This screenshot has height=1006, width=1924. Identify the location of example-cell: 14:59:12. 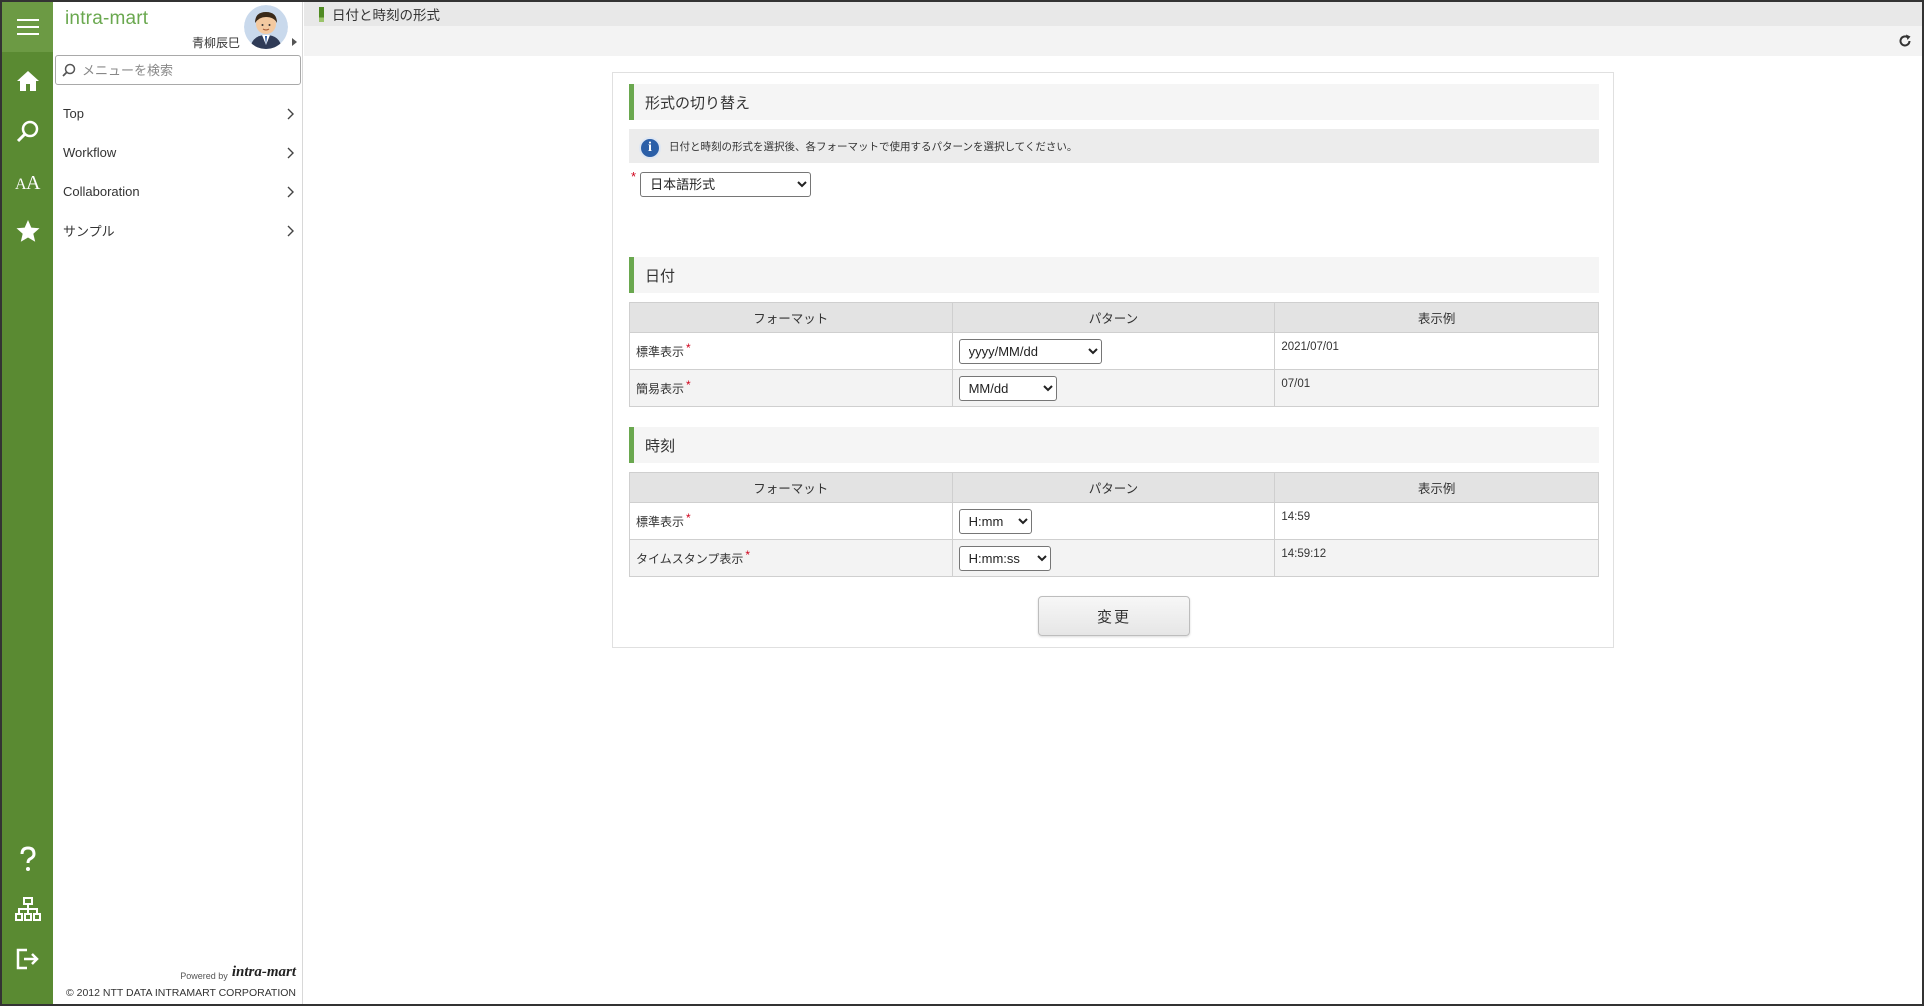
(1436, 558).